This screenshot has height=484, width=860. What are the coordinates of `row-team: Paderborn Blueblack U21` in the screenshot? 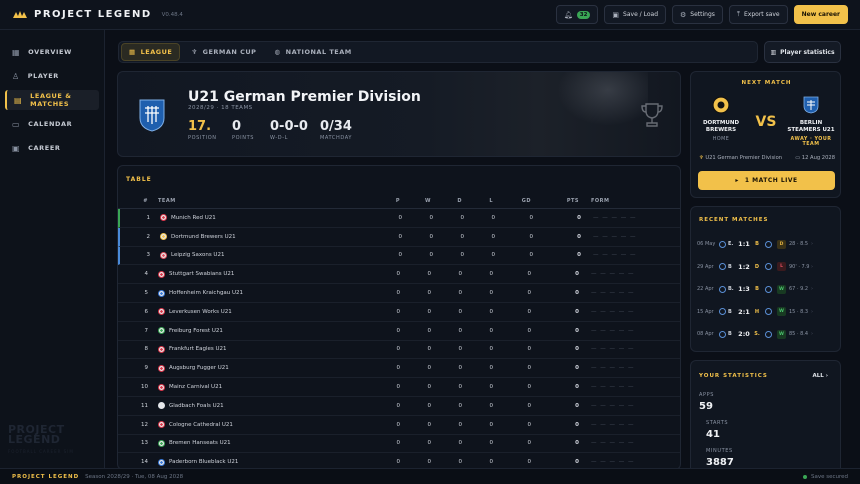 It's located at (255, 462).